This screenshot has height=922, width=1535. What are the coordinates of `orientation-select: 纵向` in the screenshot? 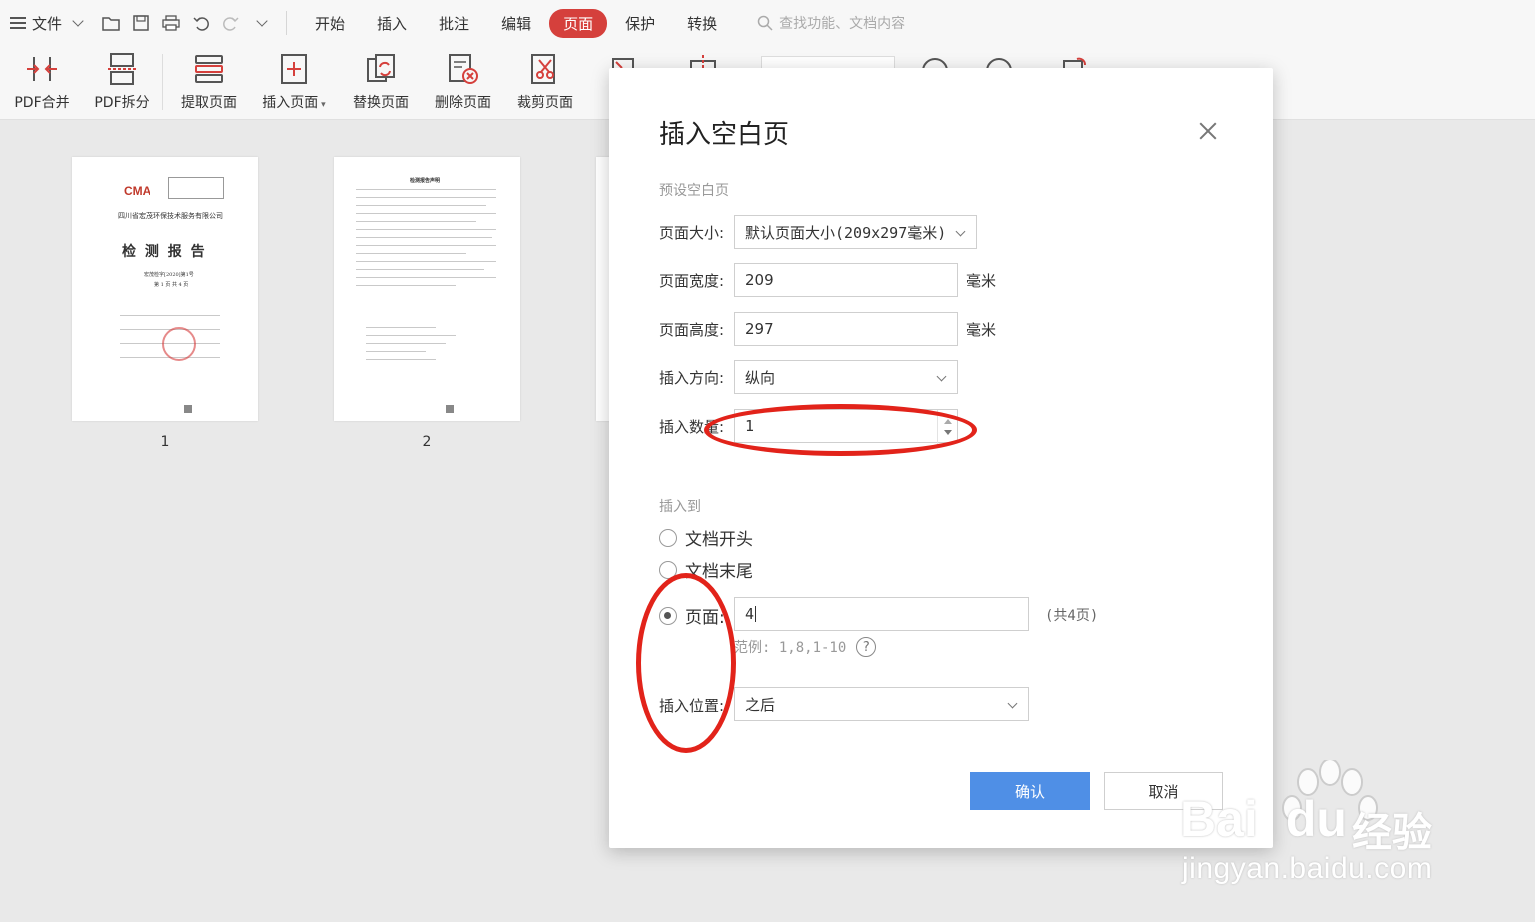 It's located at (846, 377).